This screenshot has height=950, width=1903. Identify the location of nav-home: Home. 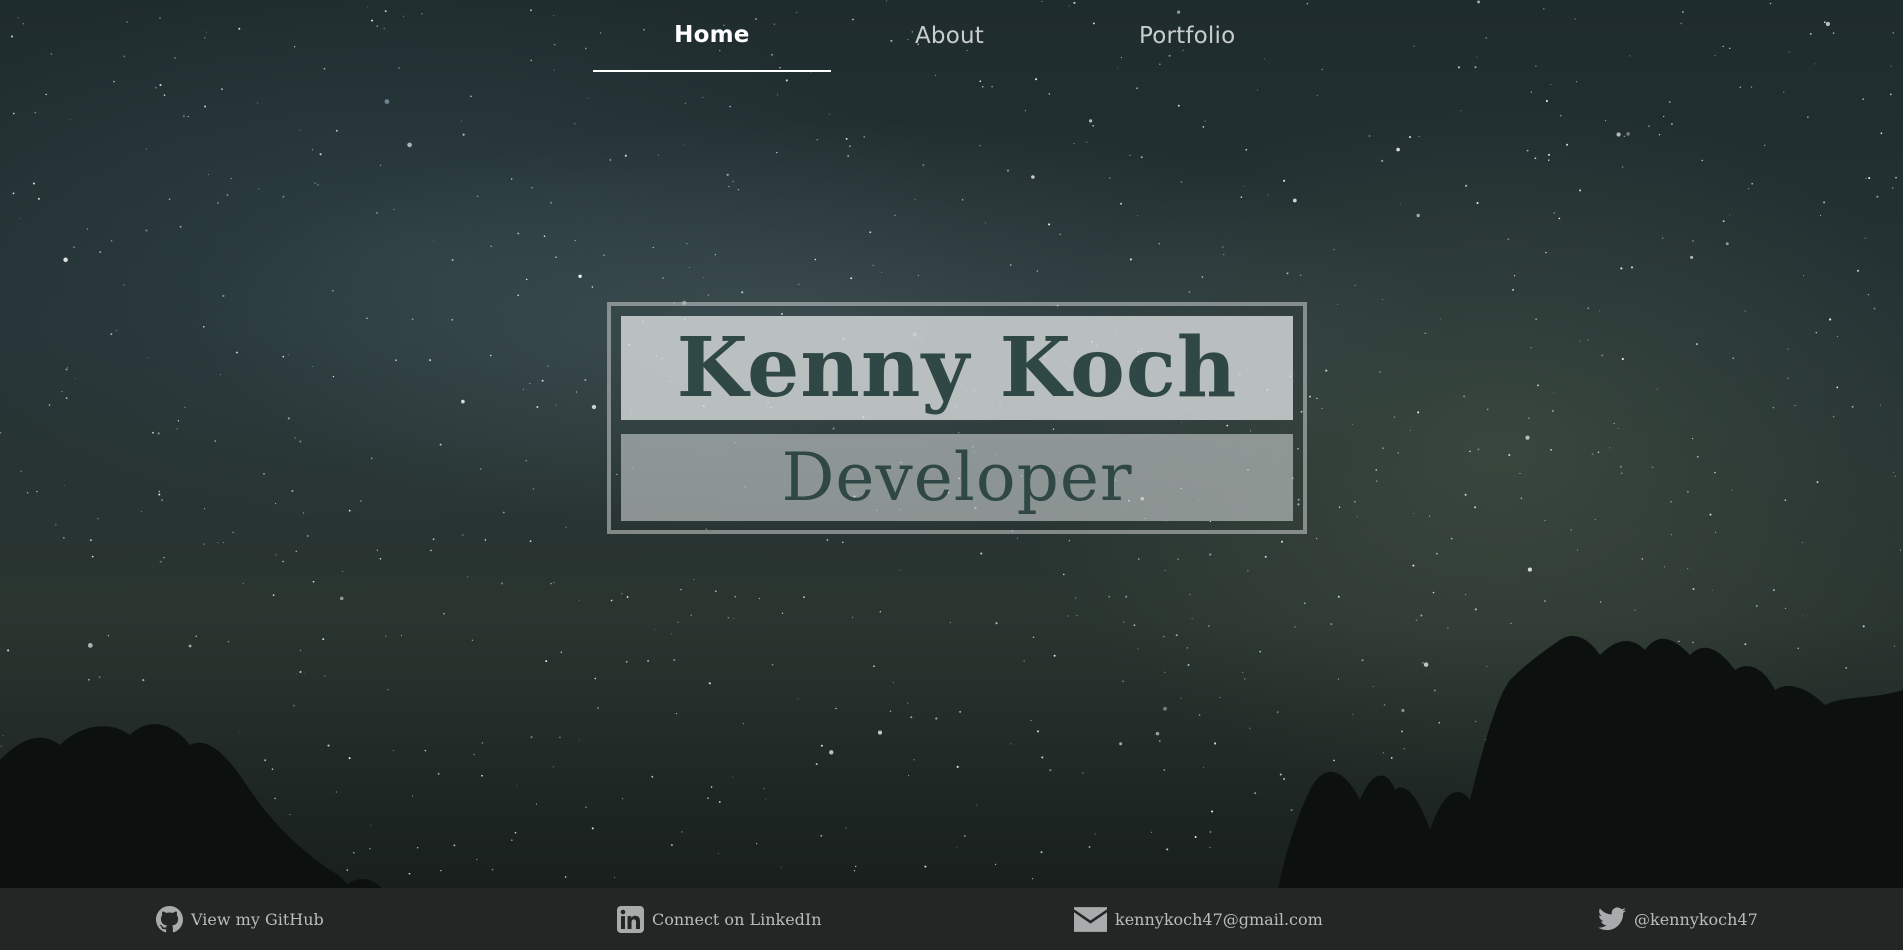
(712, 36).